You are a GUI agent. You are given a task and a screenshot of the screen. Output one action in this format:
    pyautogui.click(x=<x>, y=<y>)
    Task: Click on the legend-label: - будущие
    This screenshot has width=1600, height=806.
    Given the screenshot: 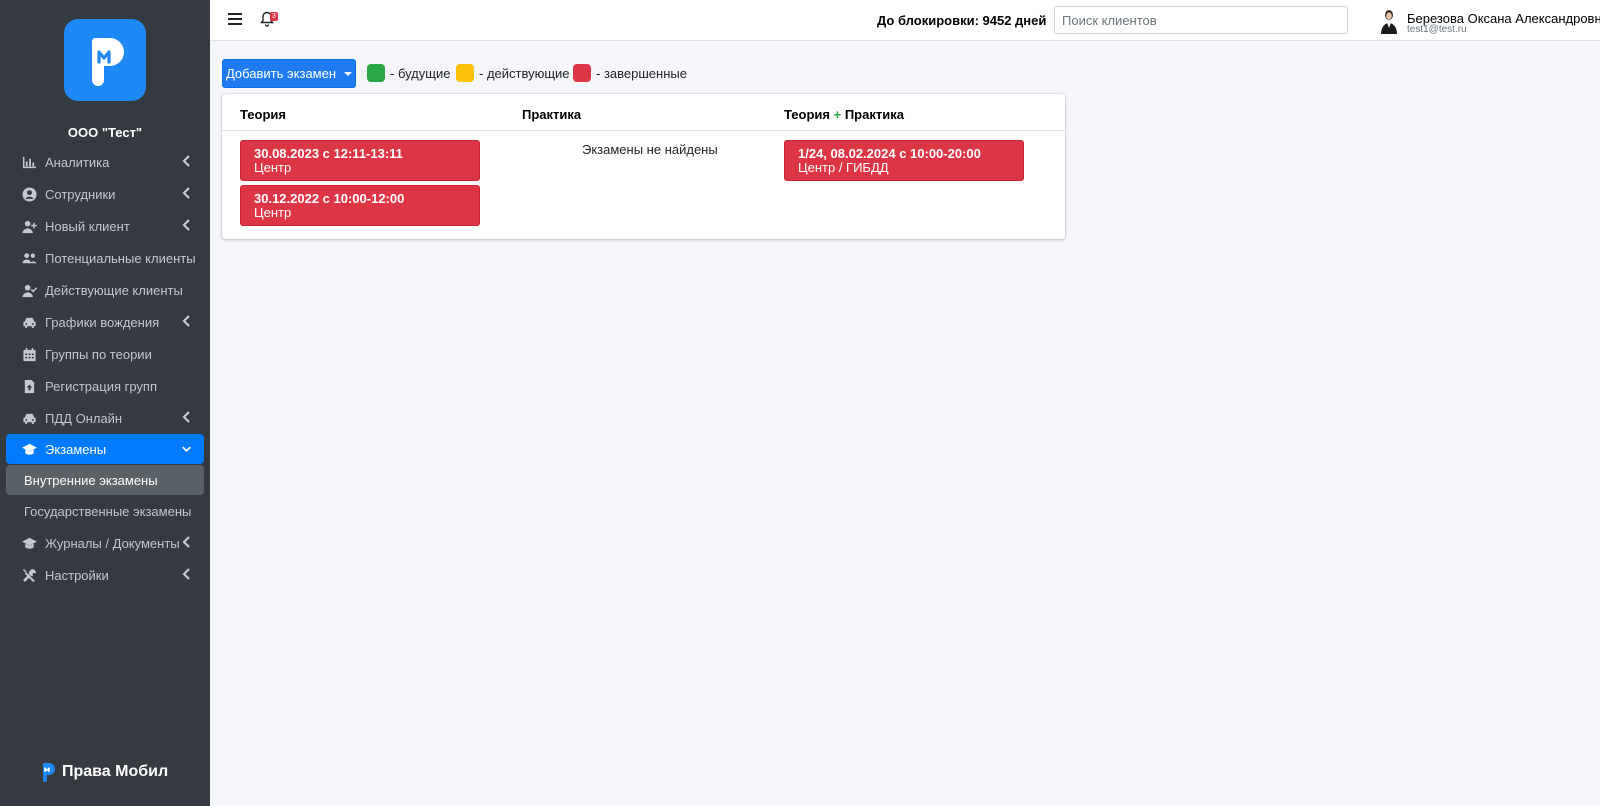 What is the action you would take?
    pyautogui.click(x=420, y=73)
    